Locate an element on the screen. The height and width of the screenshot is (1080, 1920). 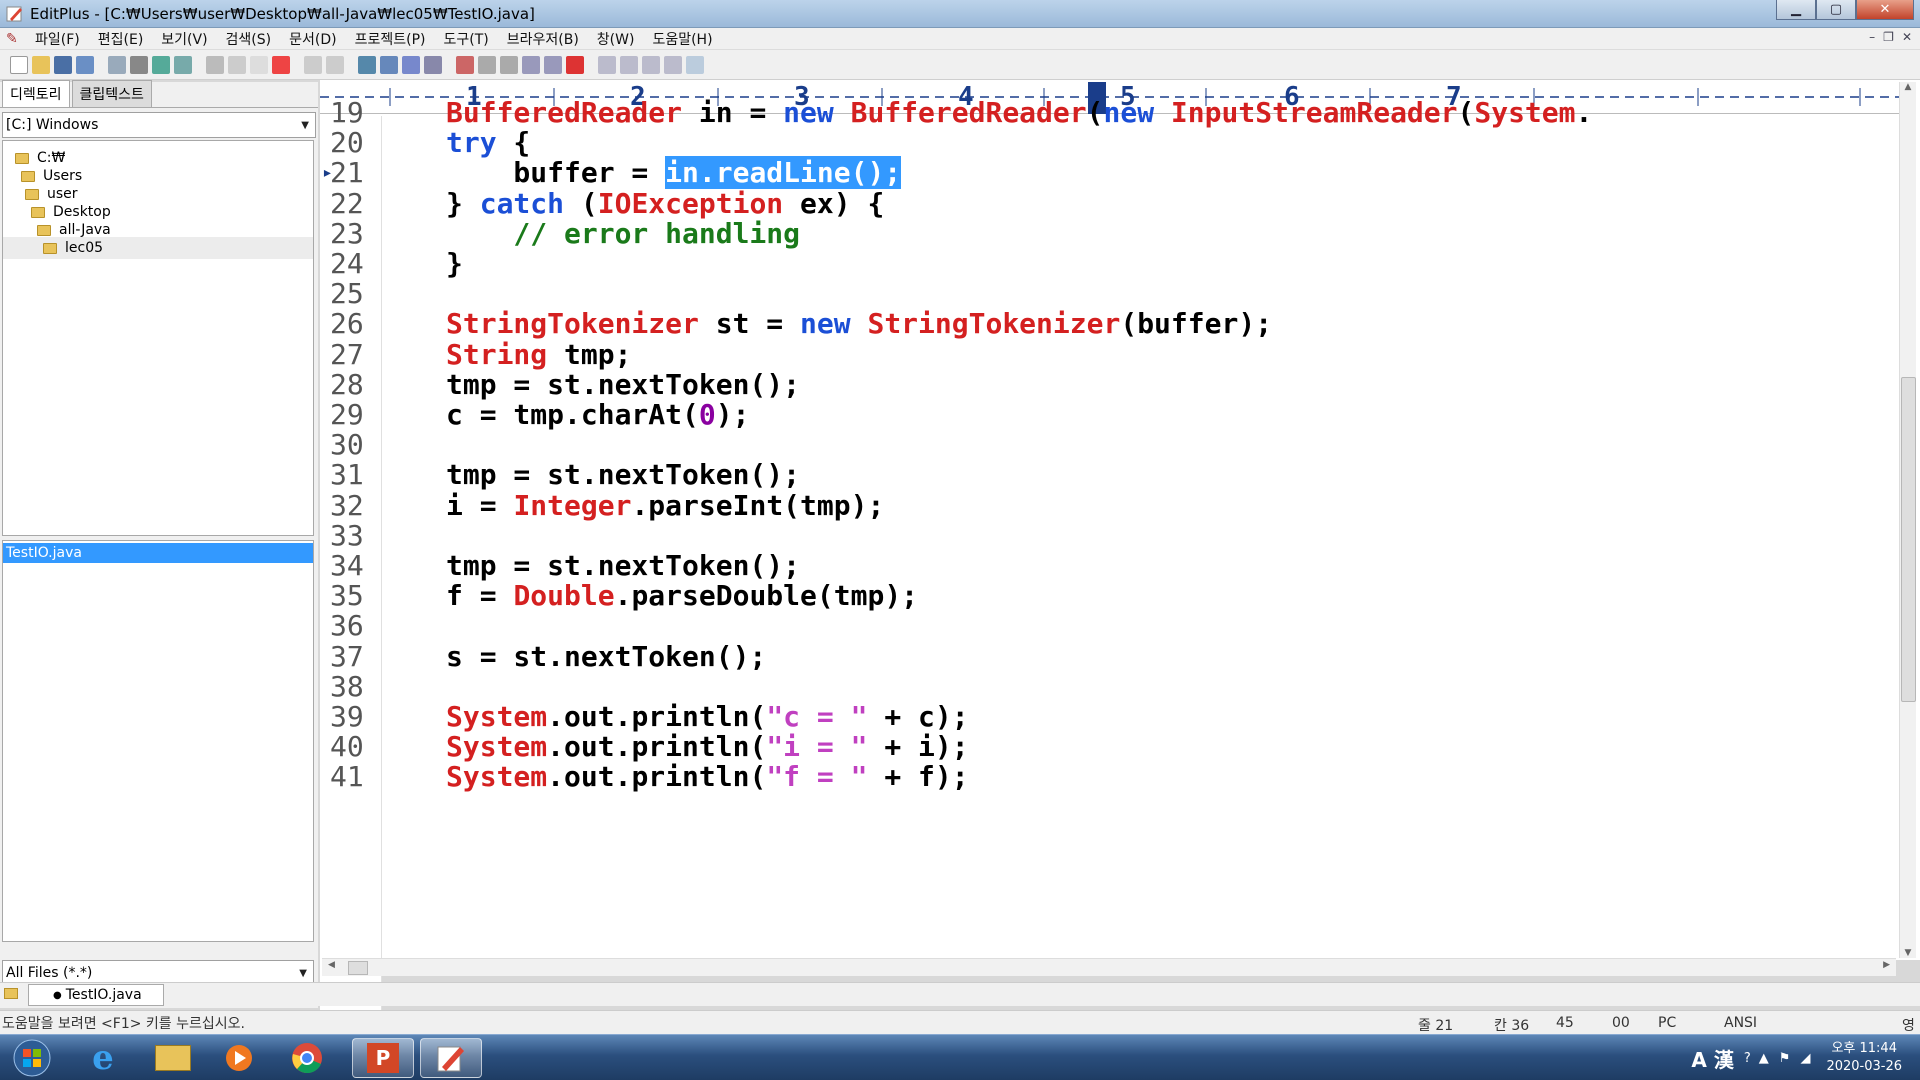
toolbar is located at coordinates (960, 65).